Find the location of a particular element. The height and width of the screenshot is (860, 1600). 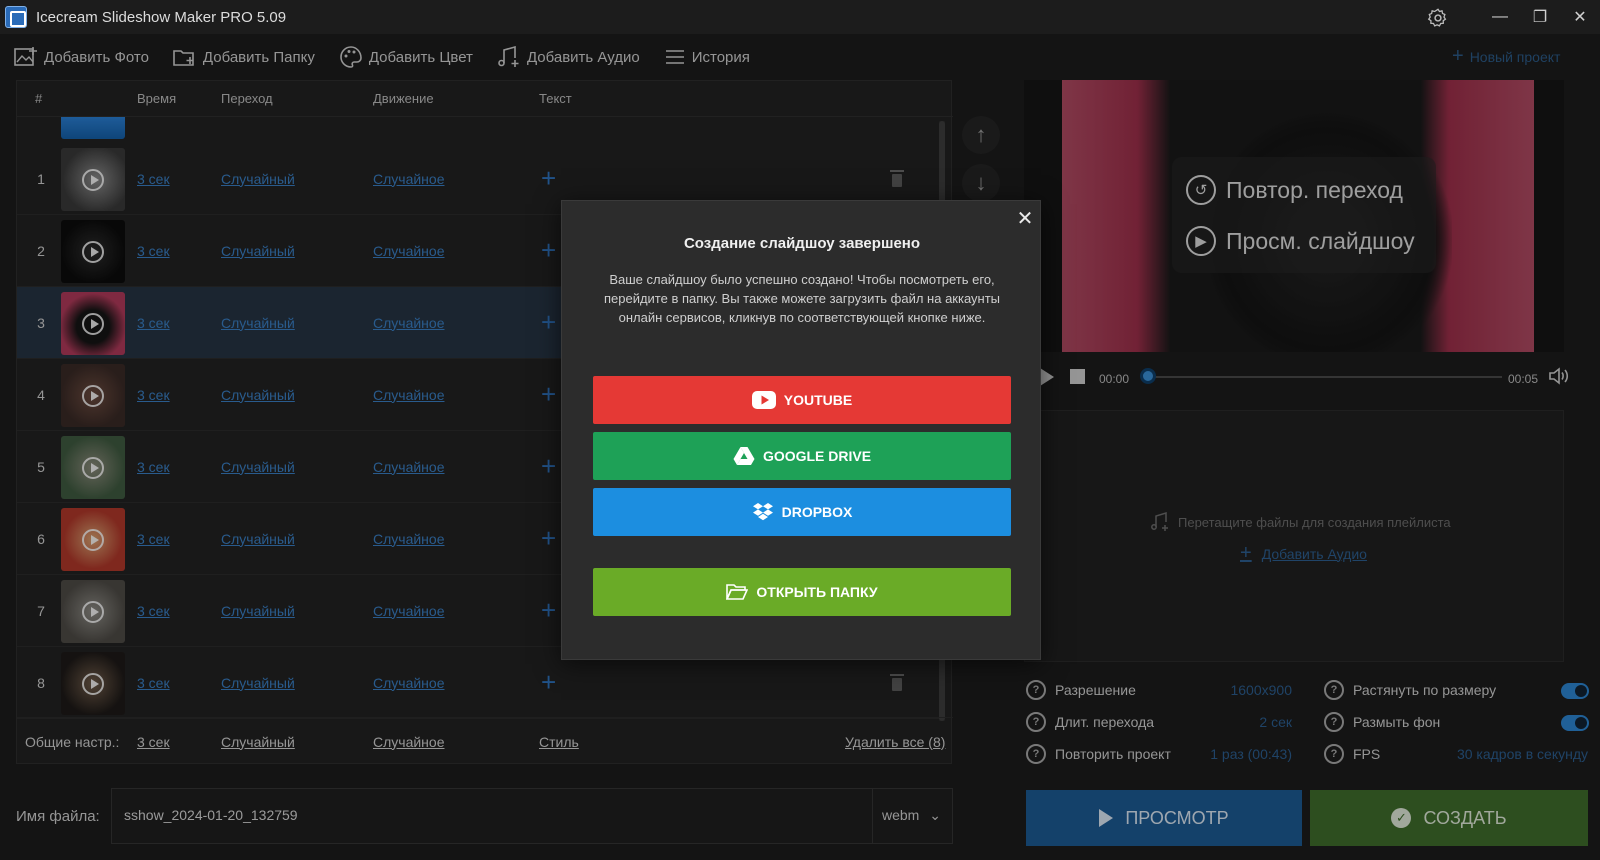

open-folder-label: ОТКРЫТЬ ПАПКУ is located at coordinates (817, 592).